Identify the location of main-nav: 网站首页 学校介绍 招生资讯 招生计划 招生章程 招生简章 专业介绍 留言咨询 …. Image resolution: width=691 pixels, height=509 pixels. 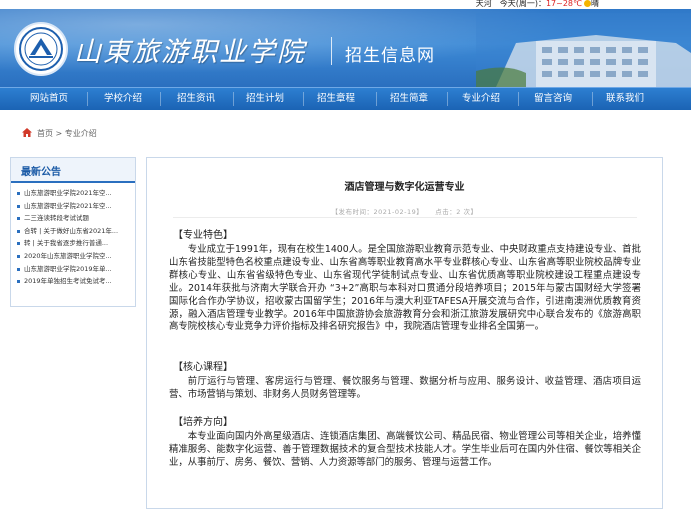
(345, 98).